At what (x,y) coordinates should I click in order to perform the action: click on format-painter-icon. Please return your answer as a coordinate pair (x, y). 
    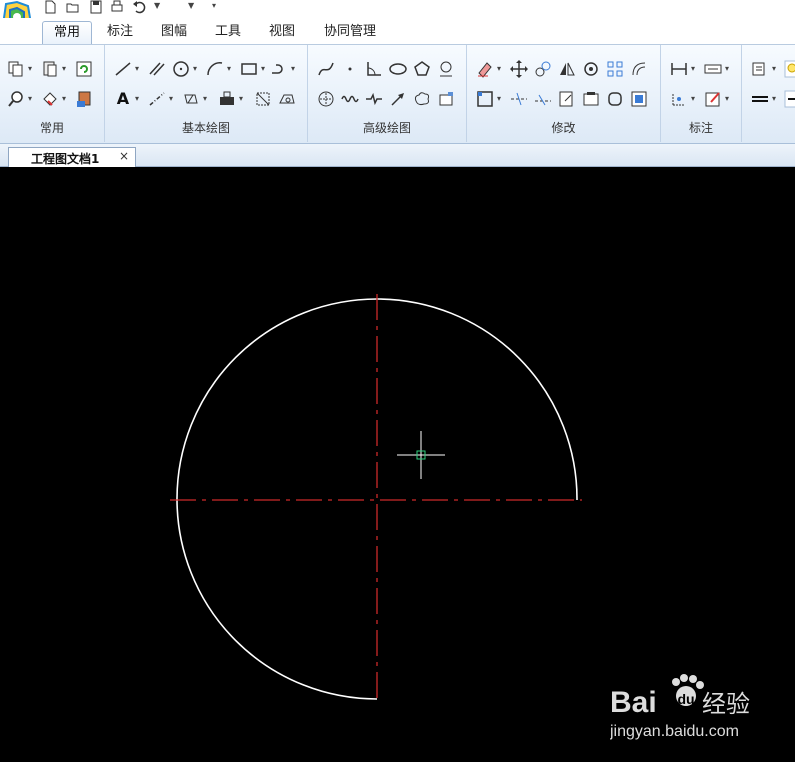
    Looking at the image, I should click on (50, 99).